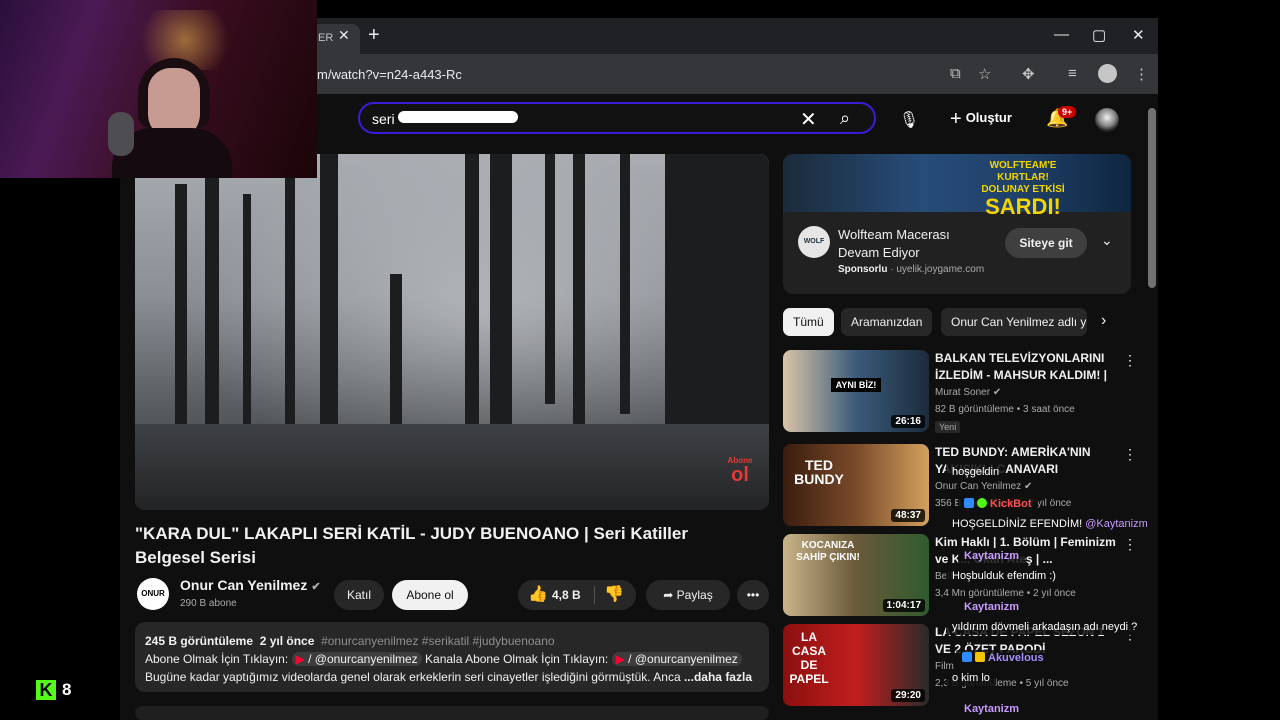 This screenshot has height=720, width=1280. I want to click on chevron-down-icon: ⌄, so click(1107, 240).